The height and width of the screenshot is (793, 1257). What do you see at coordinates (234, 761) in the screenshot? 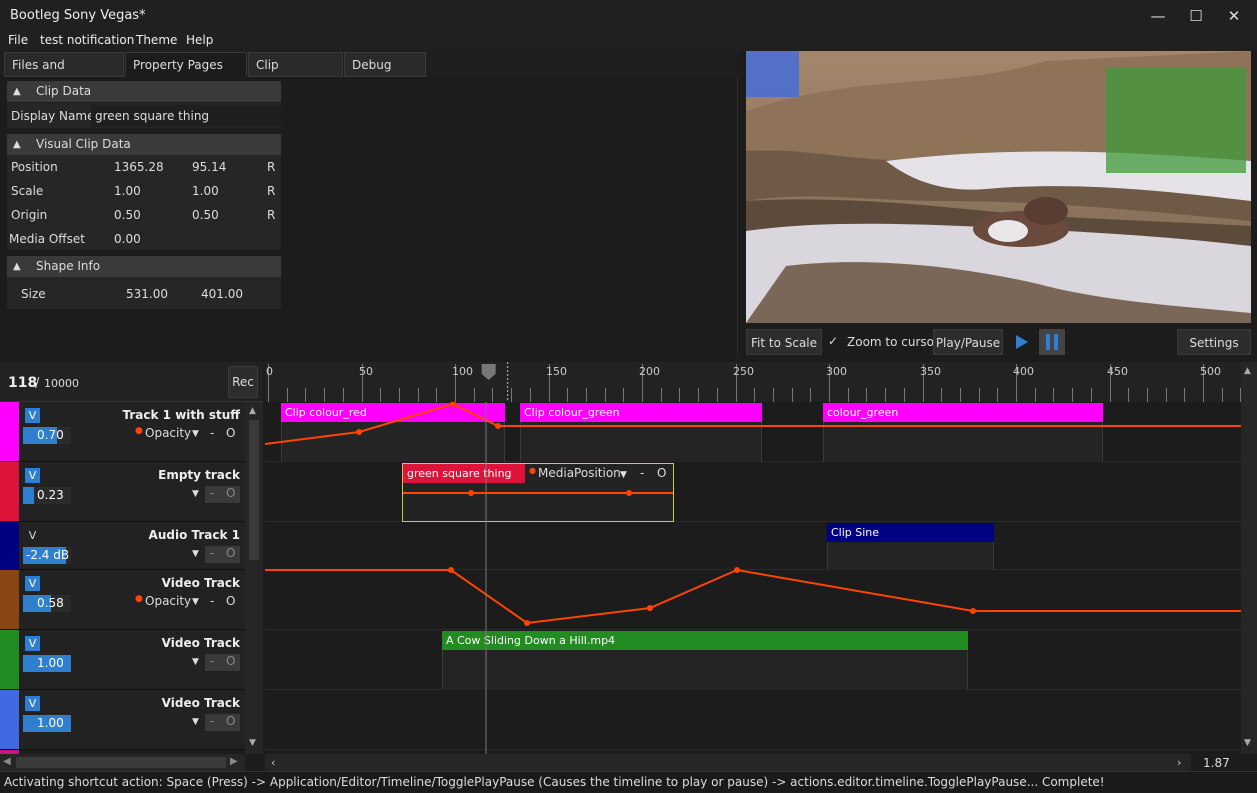
I see `arrow-right-icon: ▶` at bounding box center [234, 761].